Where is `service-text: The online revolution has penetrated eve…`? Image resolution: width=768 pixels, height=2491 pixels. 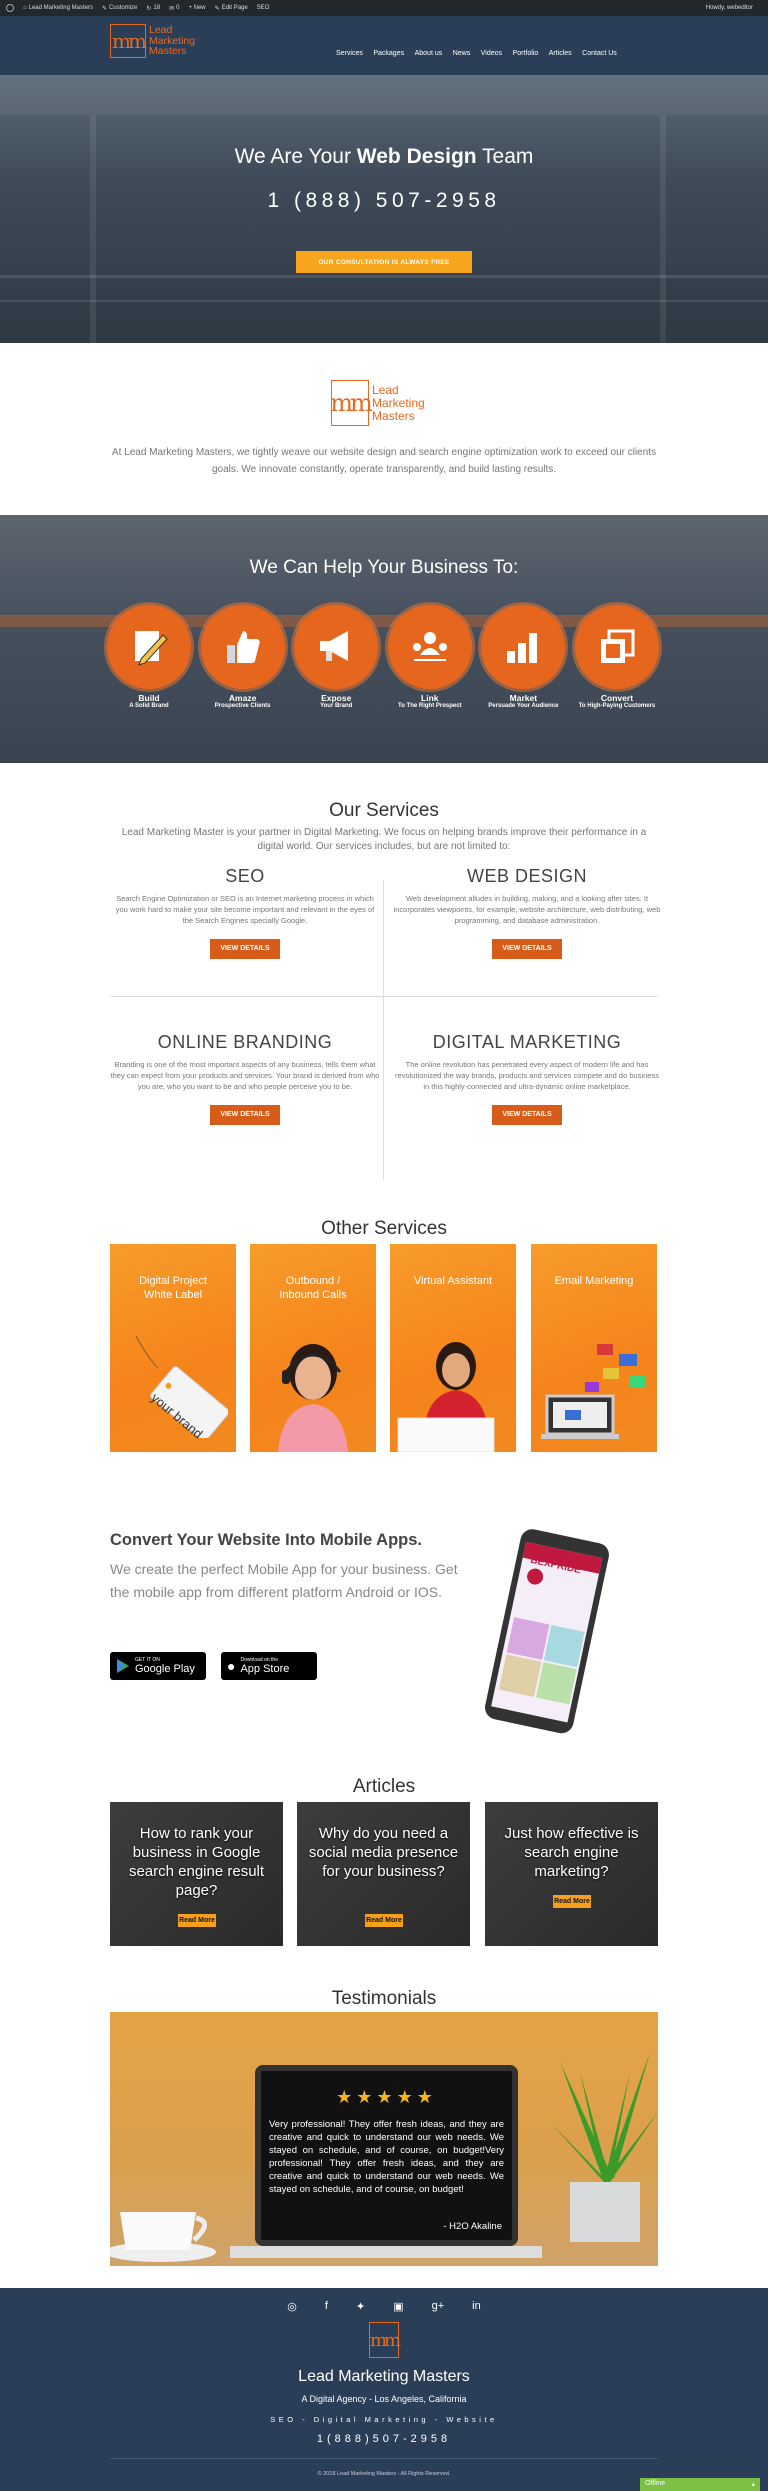
service-text: The online revolution has penetrated eve… is located at coordinates (527, 1075).